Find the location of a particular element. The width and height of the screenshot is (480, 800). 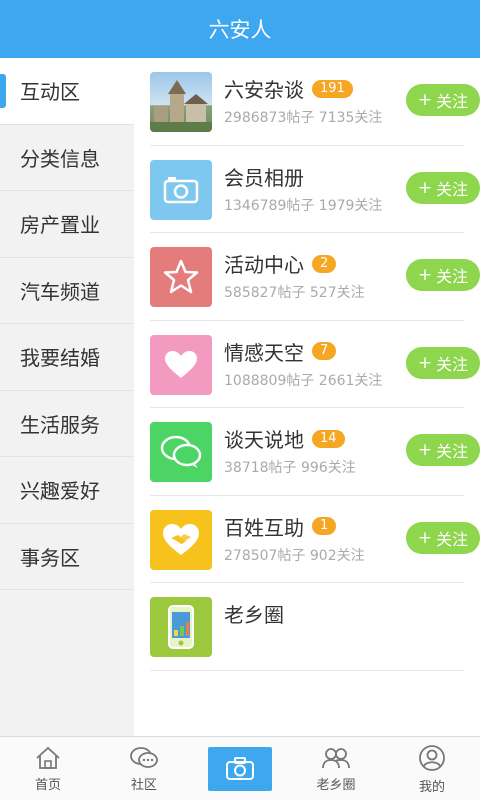

sidebar-item-label: 兴趣爱好 is located at coordinates (60, 491).